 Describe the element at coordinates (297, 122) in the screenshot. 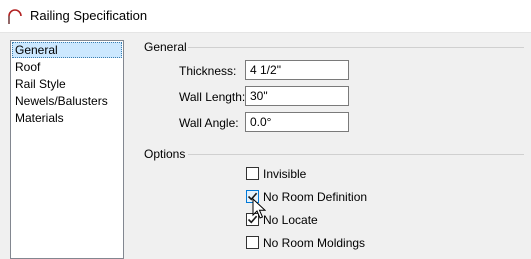

I see `wall-angle-input: 0.0°` at that location.